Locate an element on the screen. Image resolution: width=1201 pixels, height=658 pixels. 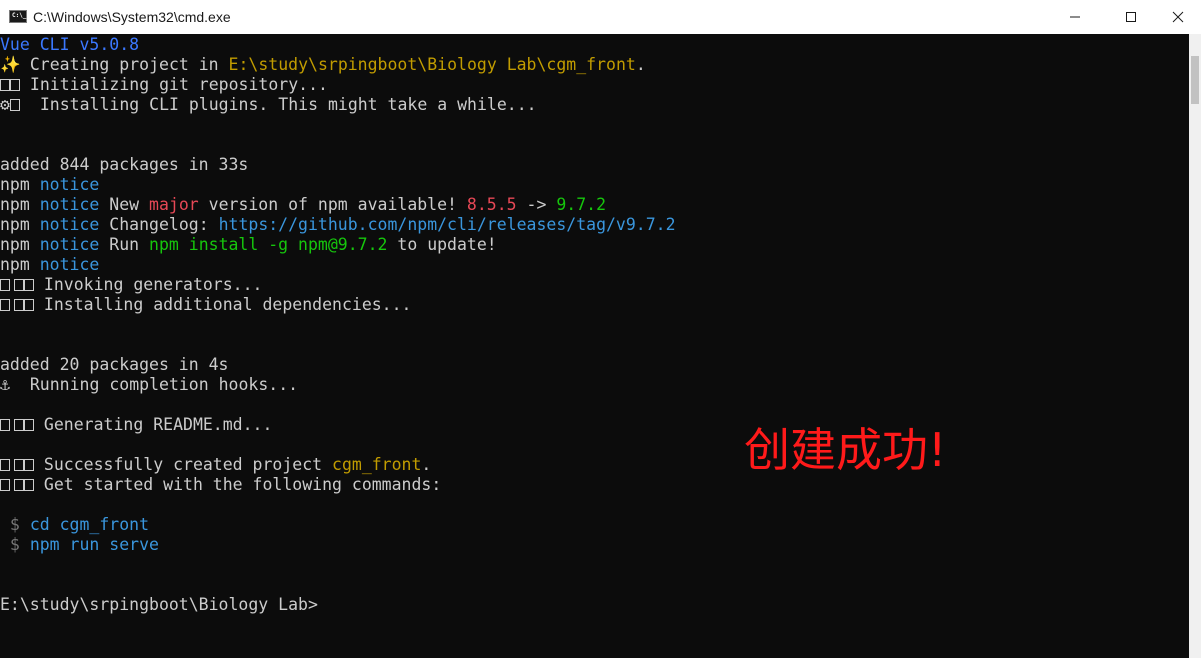
console-line: Vue CLI v5.0.8 is located at coordinates (69, 45).